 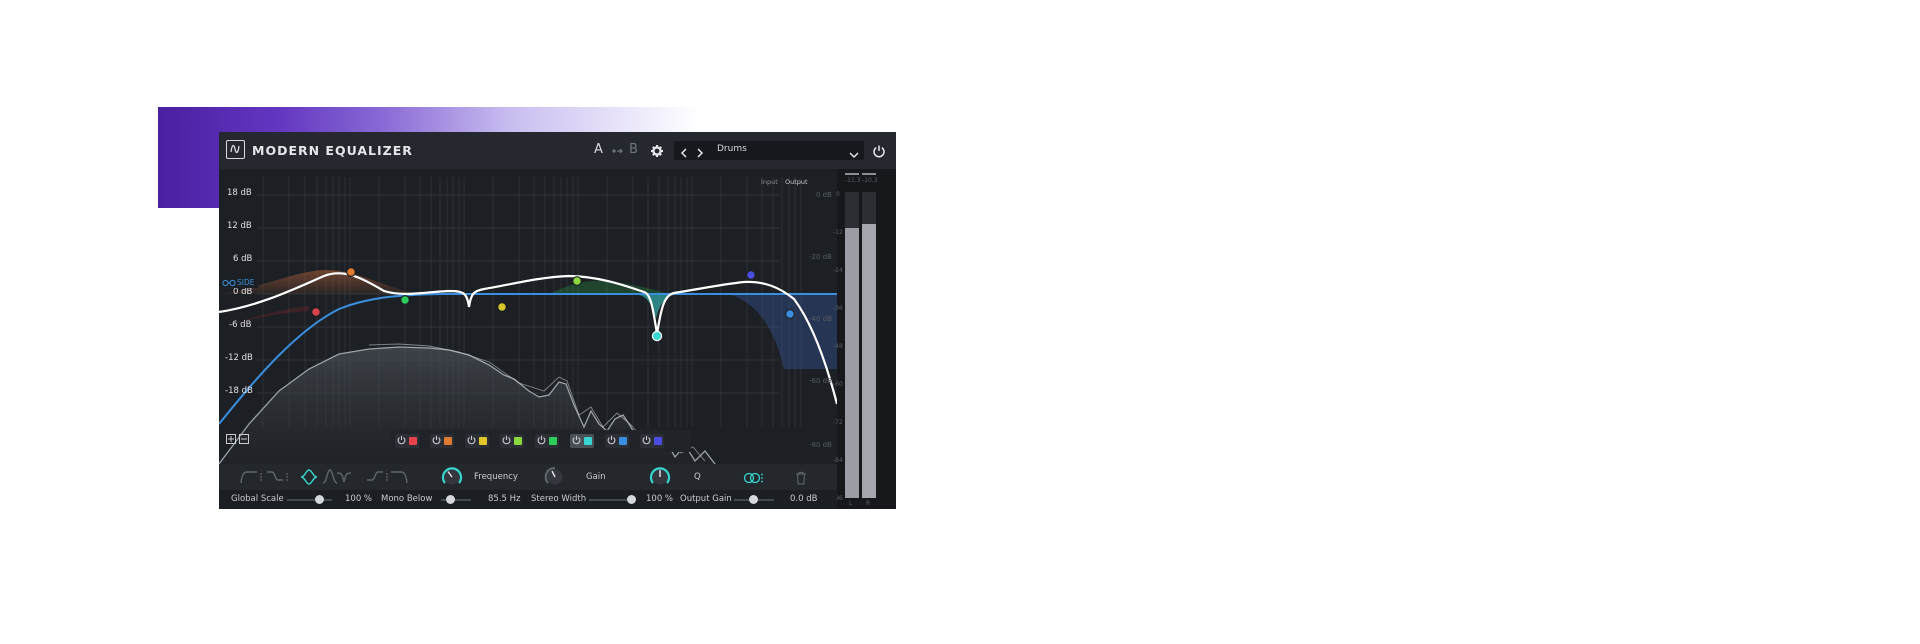 What do you see at coordinates (351, 272) in the screenshot?
I see `band-2-node` at bounding box center [351, 272].